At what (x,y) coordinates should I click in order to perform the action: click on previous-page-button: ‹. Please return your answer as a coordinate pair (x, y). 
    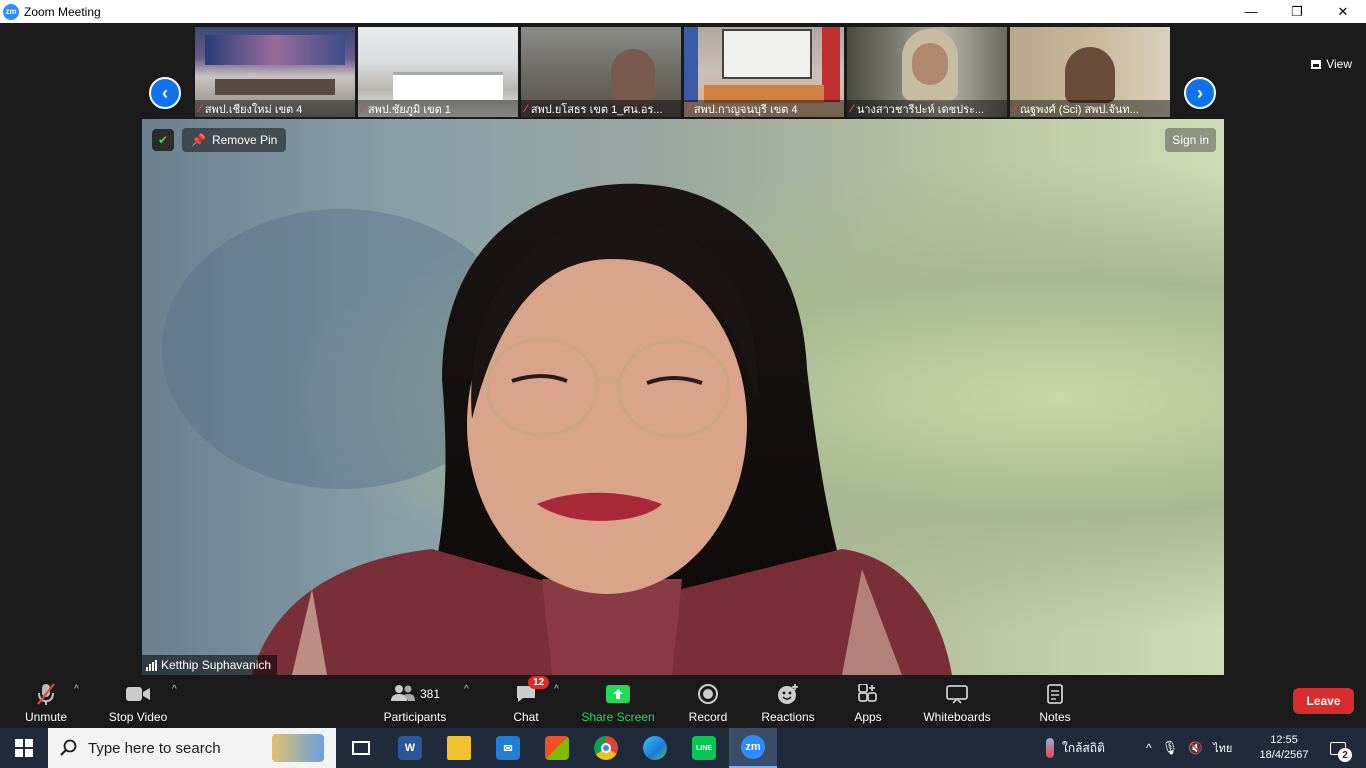
    Looking at the image, I should click on (165, 93).